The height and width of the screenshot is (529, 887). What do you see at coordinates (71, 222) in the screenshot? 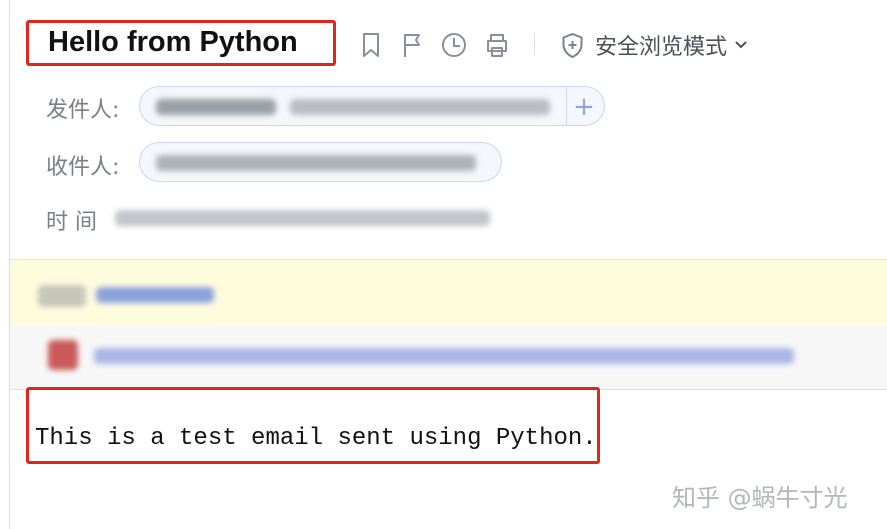
I see `time-label: 时 间` at bounding box center [71, 222].